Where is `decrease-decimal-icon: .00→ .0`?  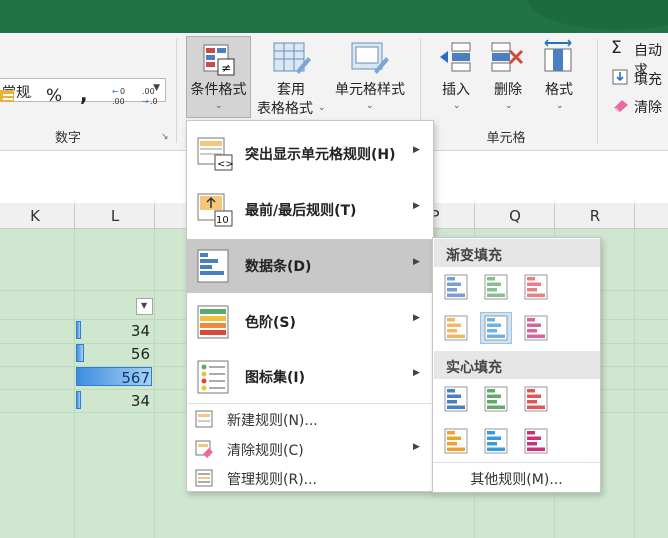
decrease-decimal-icon: .00→ .0 is located at coordinates (153, 96).